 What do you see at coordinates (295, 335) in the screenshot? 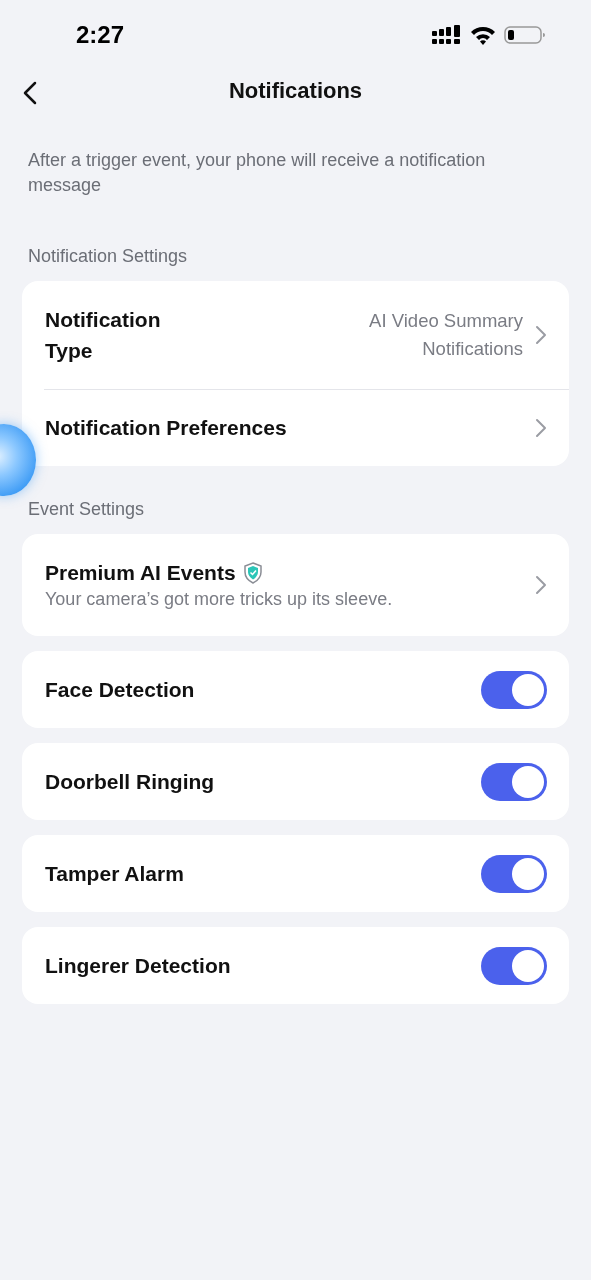
I see `settings-row: Notification Type AI Video Summary Notifications` at bounding box center [295, 335].